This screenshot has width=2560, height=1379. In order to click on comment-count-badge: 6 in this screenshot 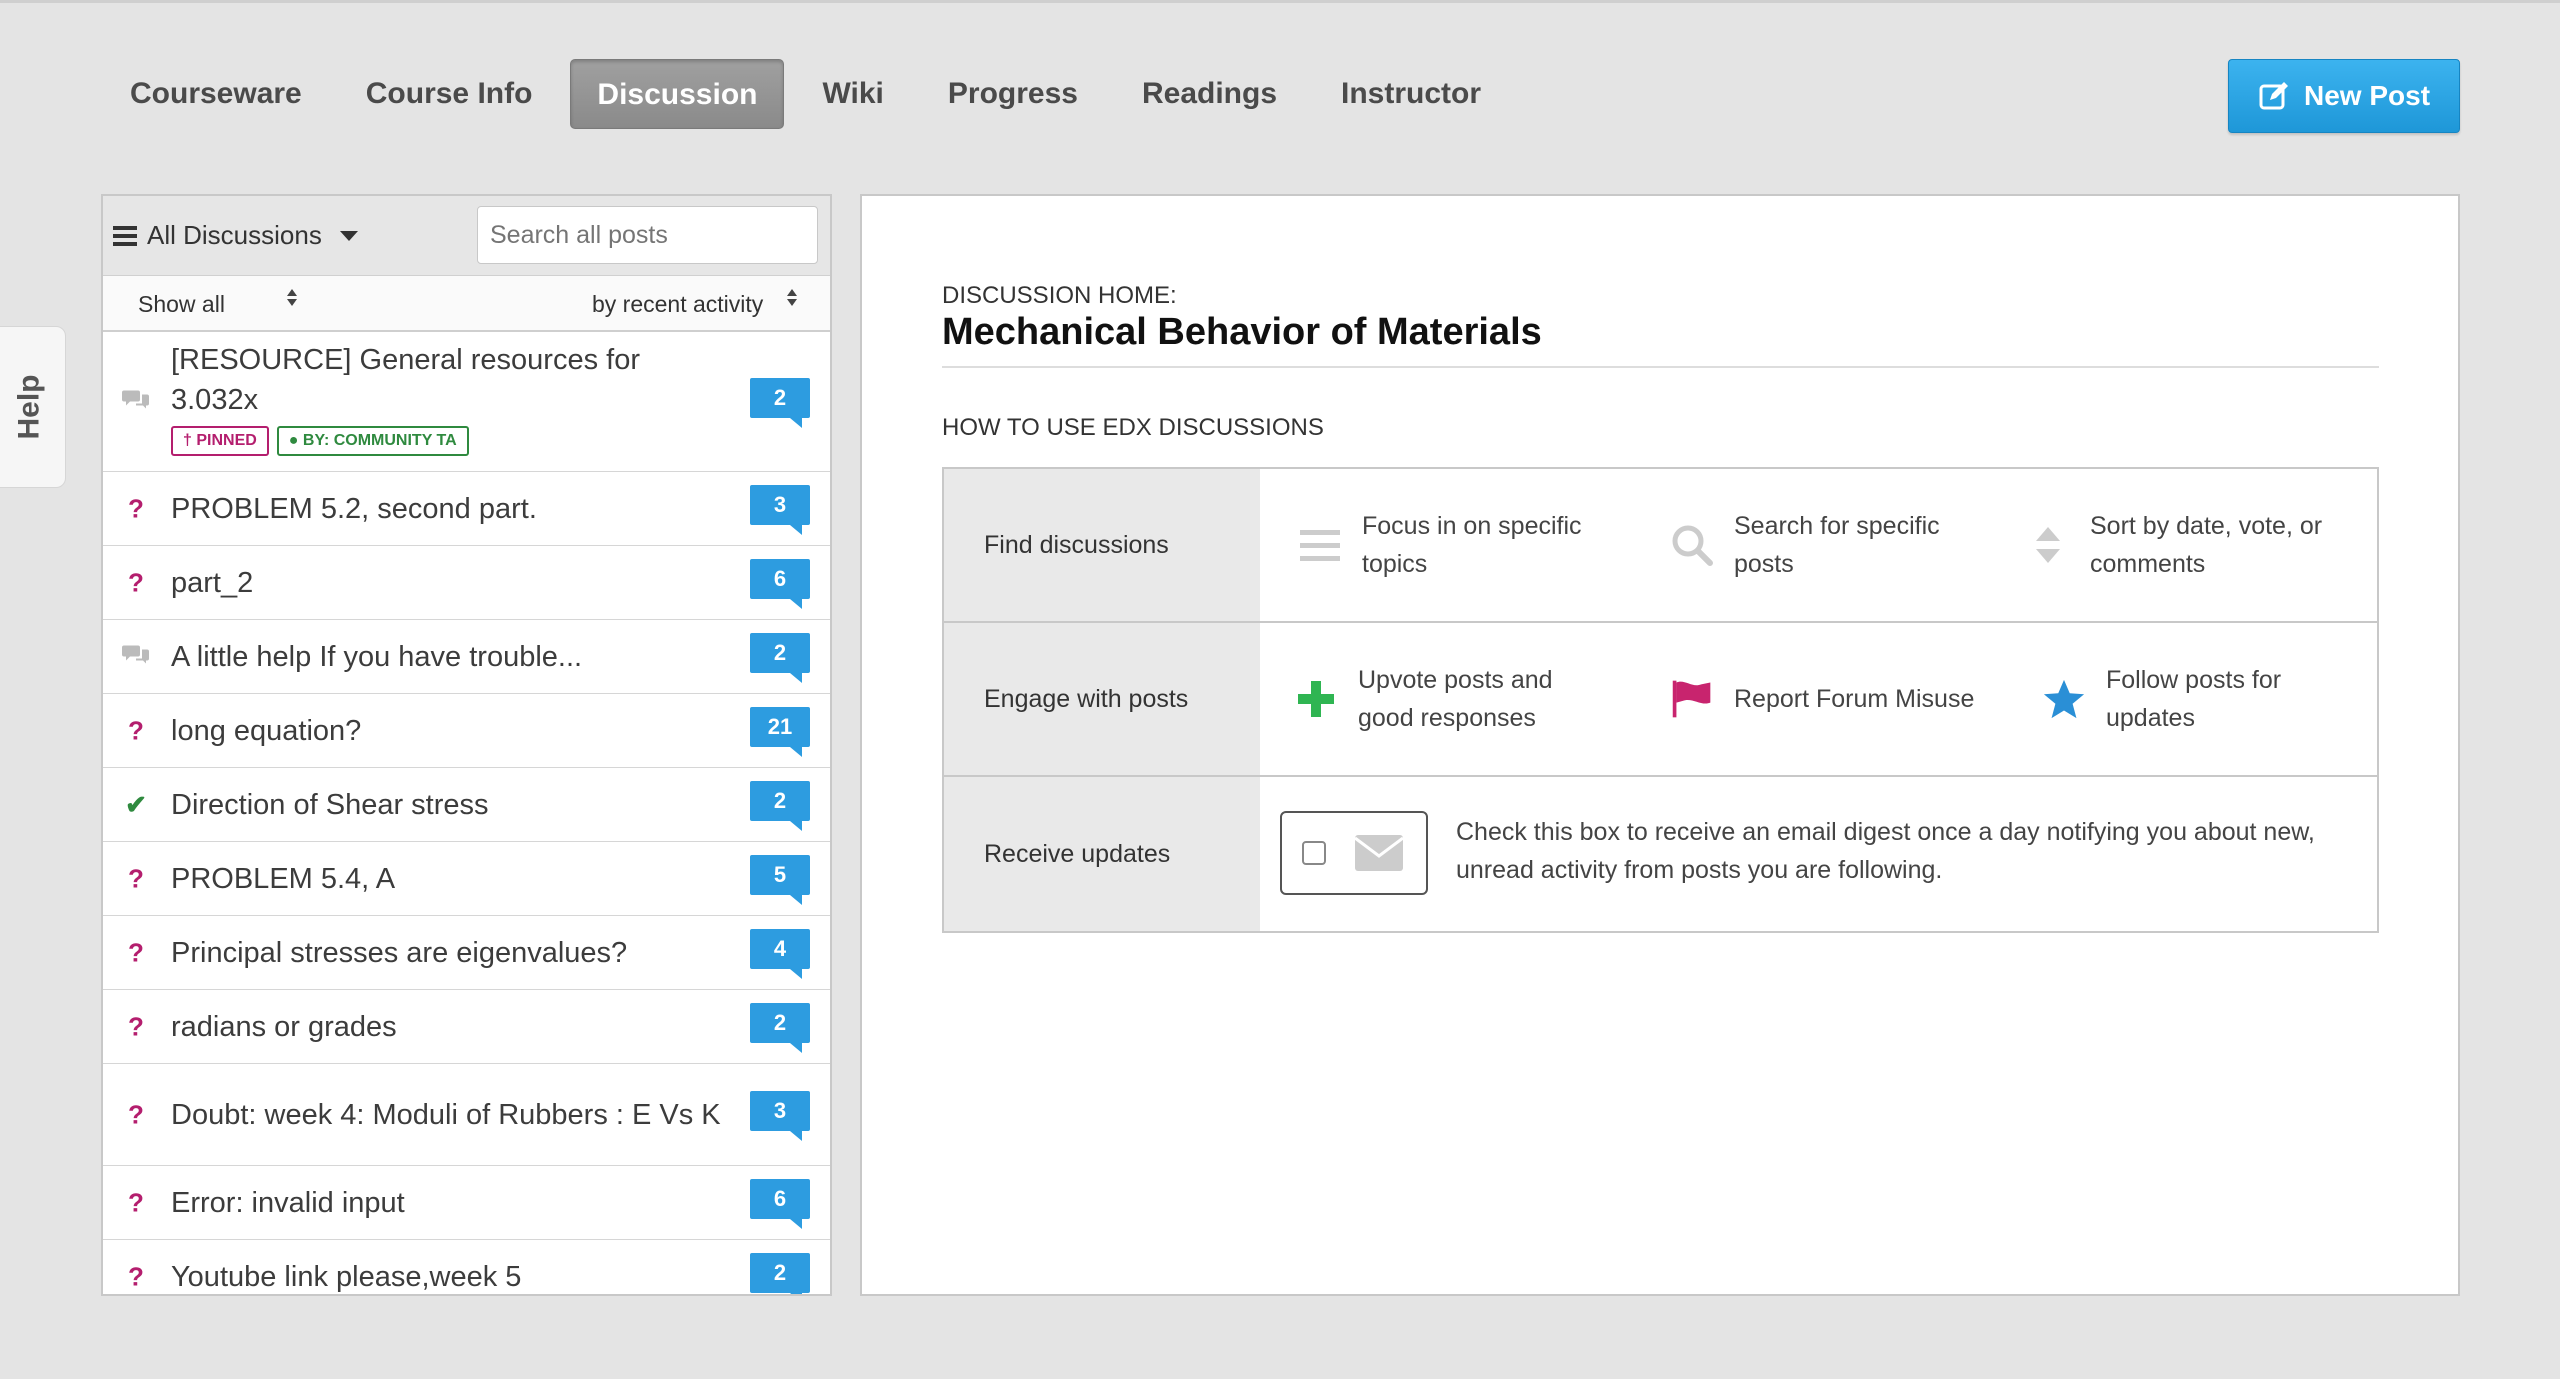, I will do `click(780, 583)`.